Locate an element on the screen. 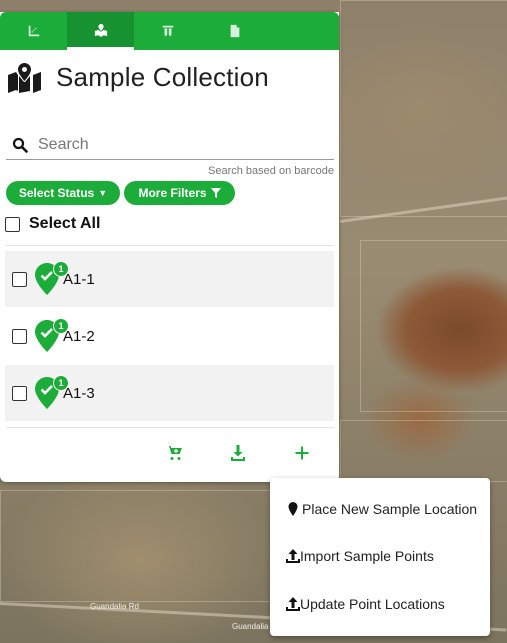  menu-item-import-sample-points: Import Sample Points is located at coordinates (360, 556).